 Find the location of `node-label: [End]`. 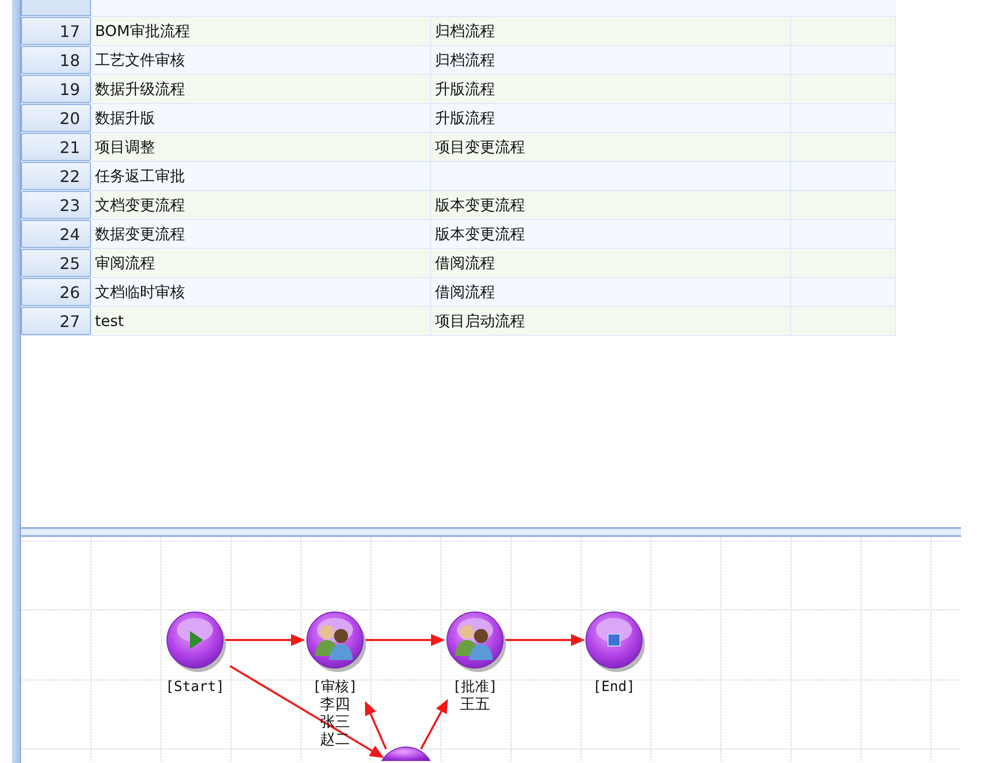

node-label: [End] is located at coordinates (614, 687).